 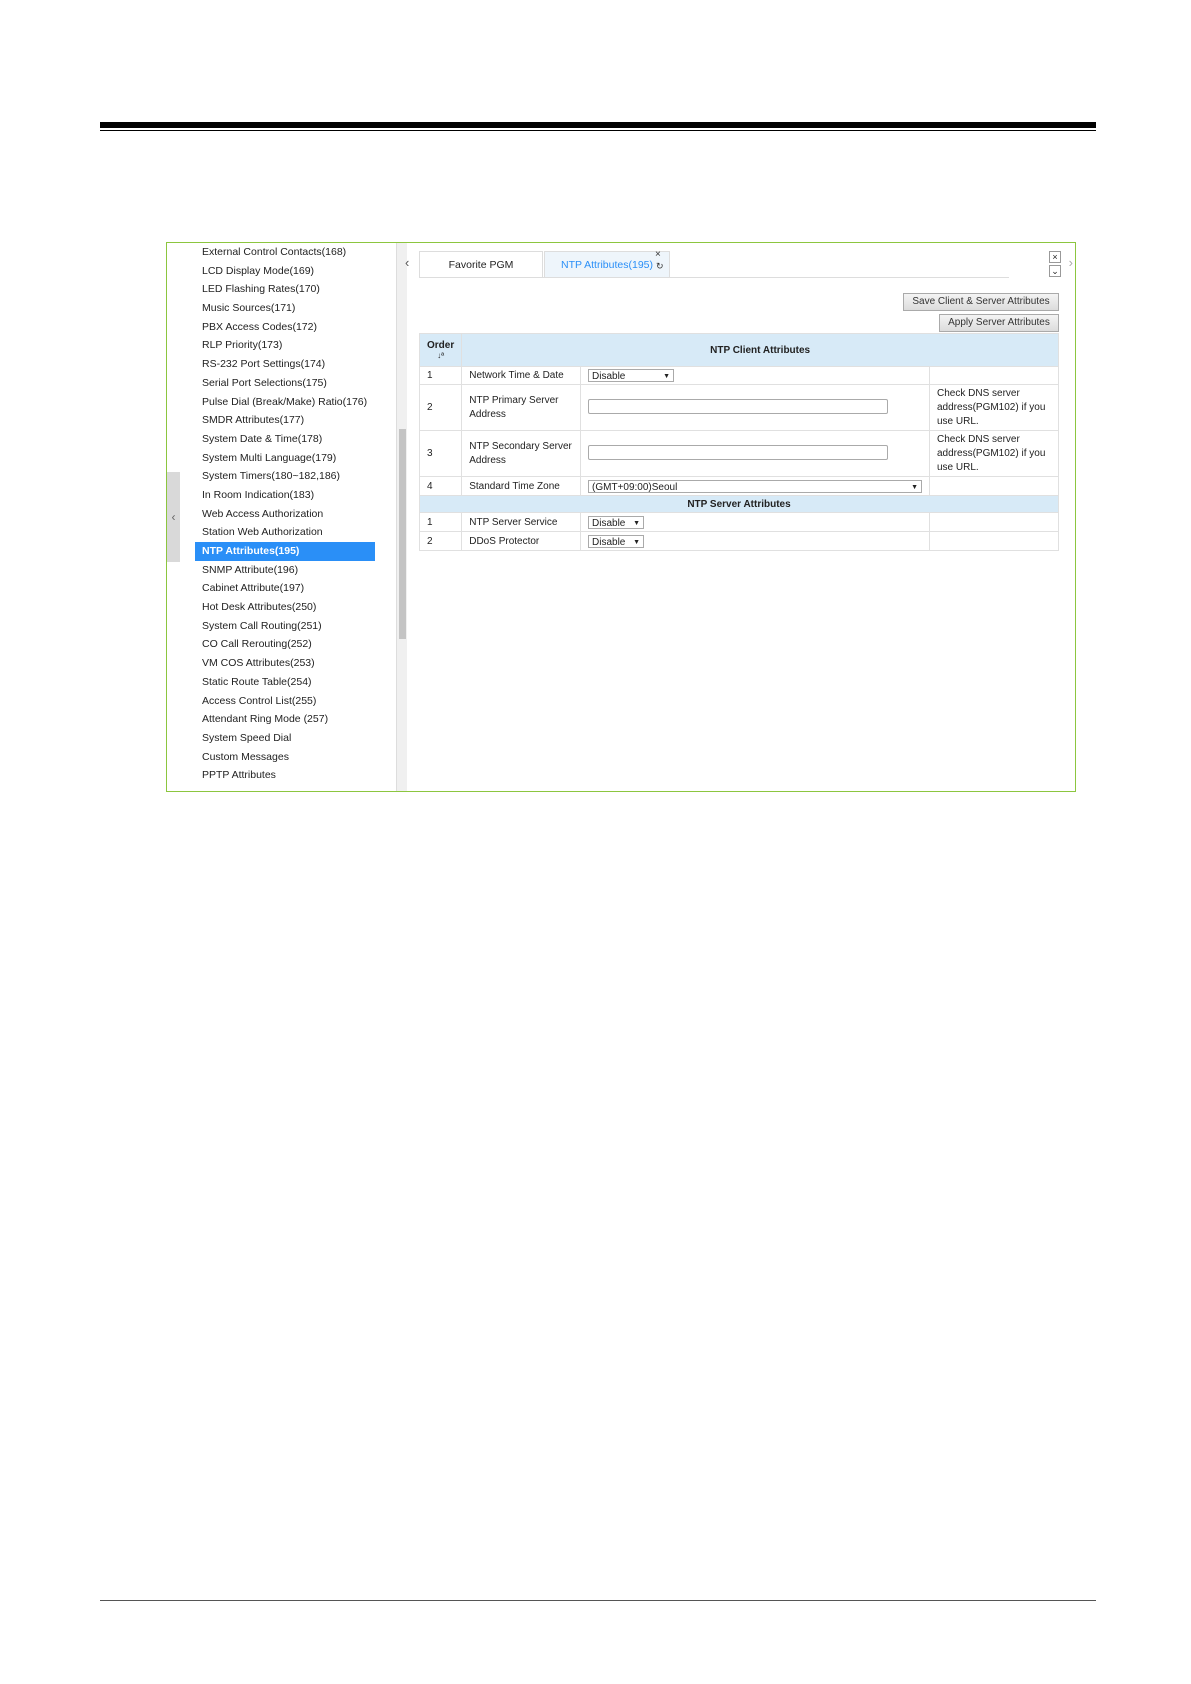 I want to click on row-order: 3, so click(x=440, y=453).